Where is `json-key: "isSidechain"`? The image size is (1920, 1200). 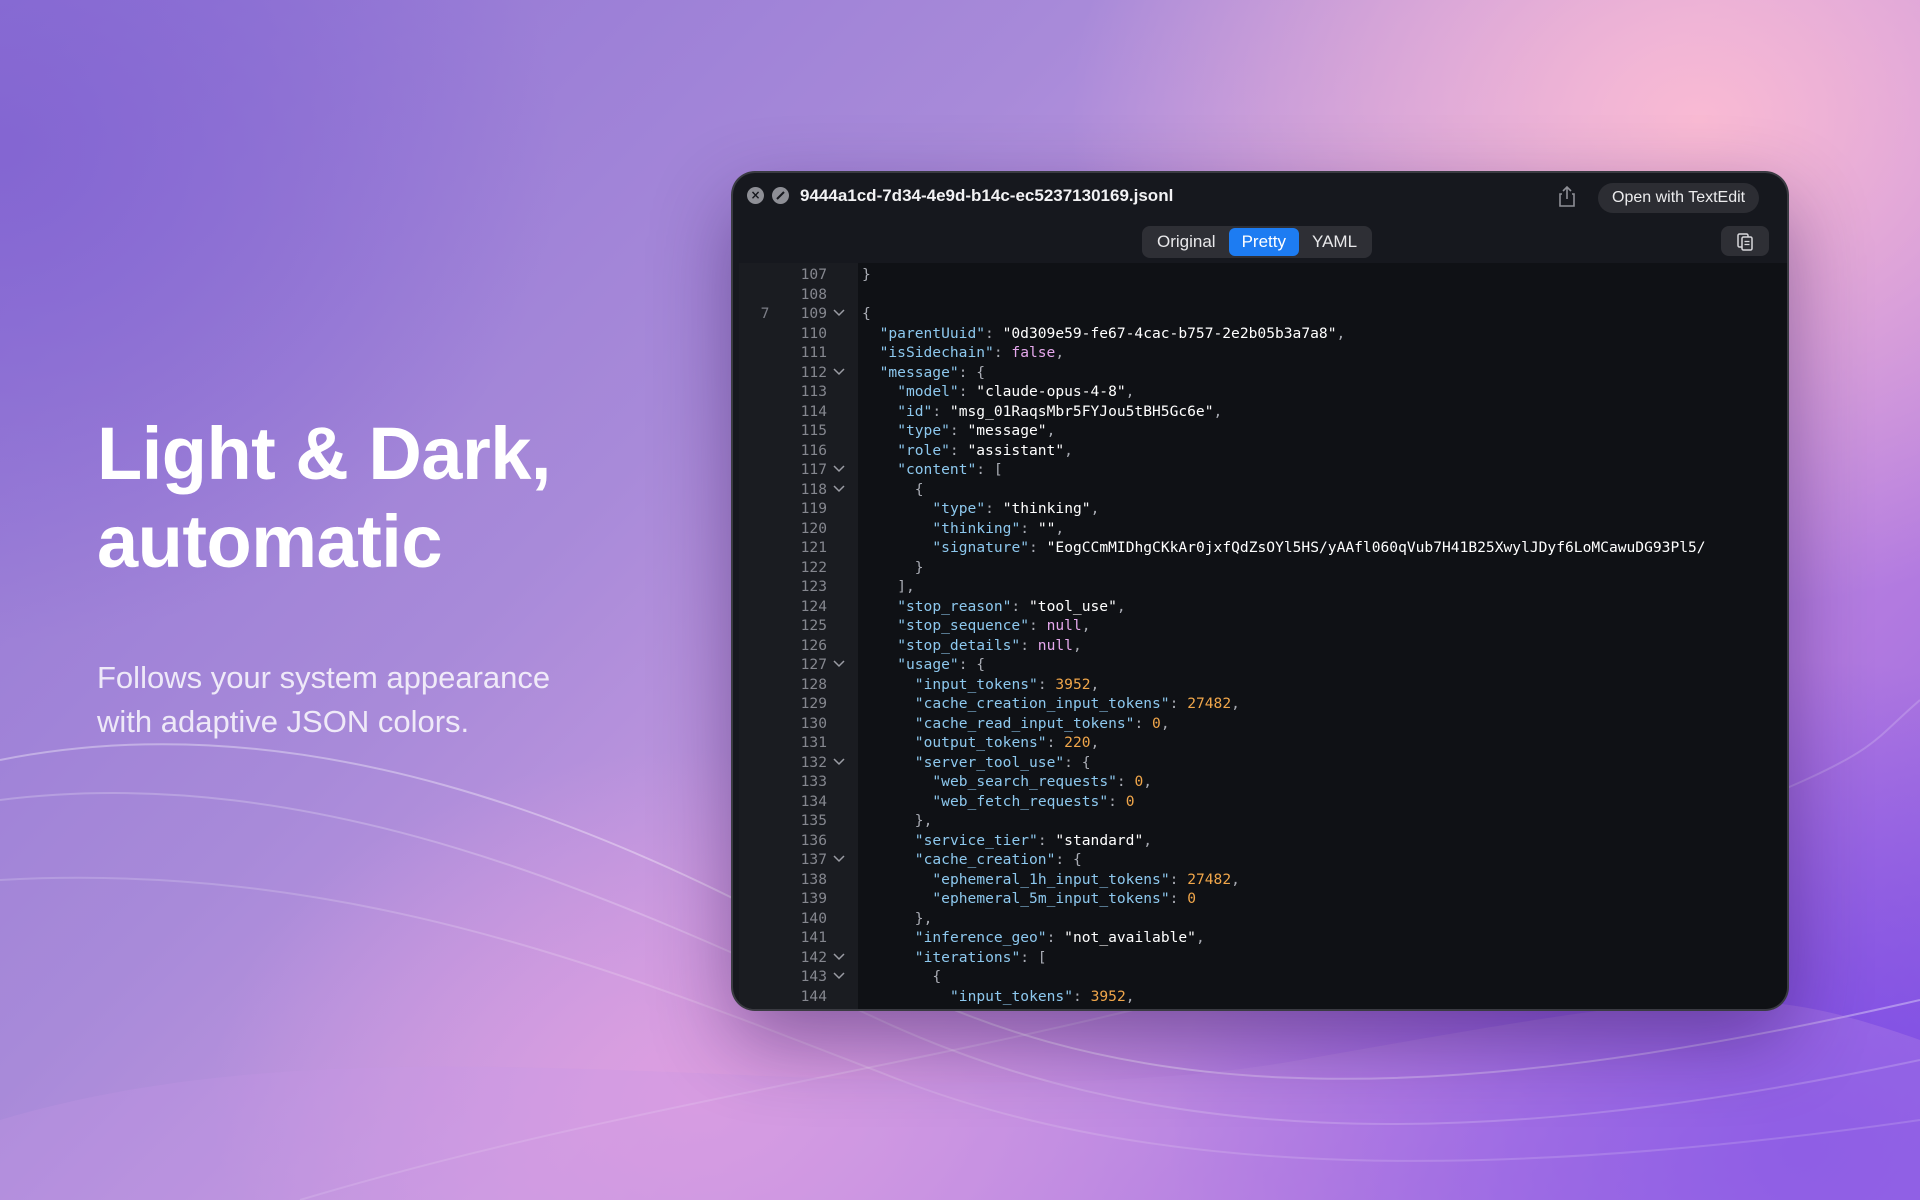 json-key: "isSidechain" is located at coordinates (936, 352).